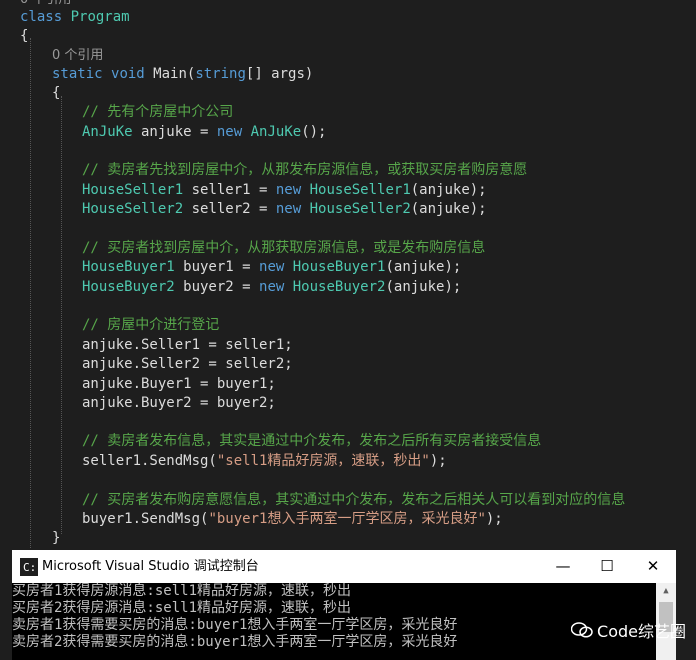  I want to click on code-comment: // 卖房者发布信息，其实是通过中介发布，发布之后所有买房者接受信息, so click(312, 441).